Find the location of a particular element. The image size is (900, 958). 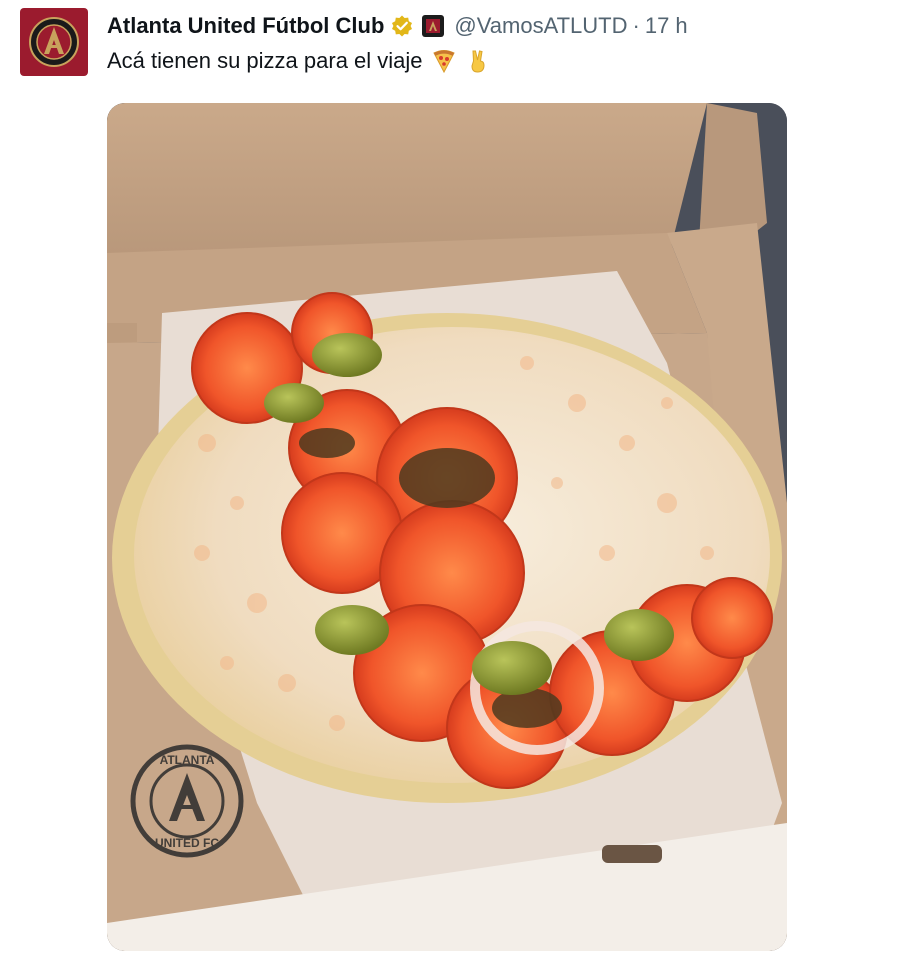

tweet-text-row: Acá tienen su pizza para el viaje is located at coordinates (299, 61).